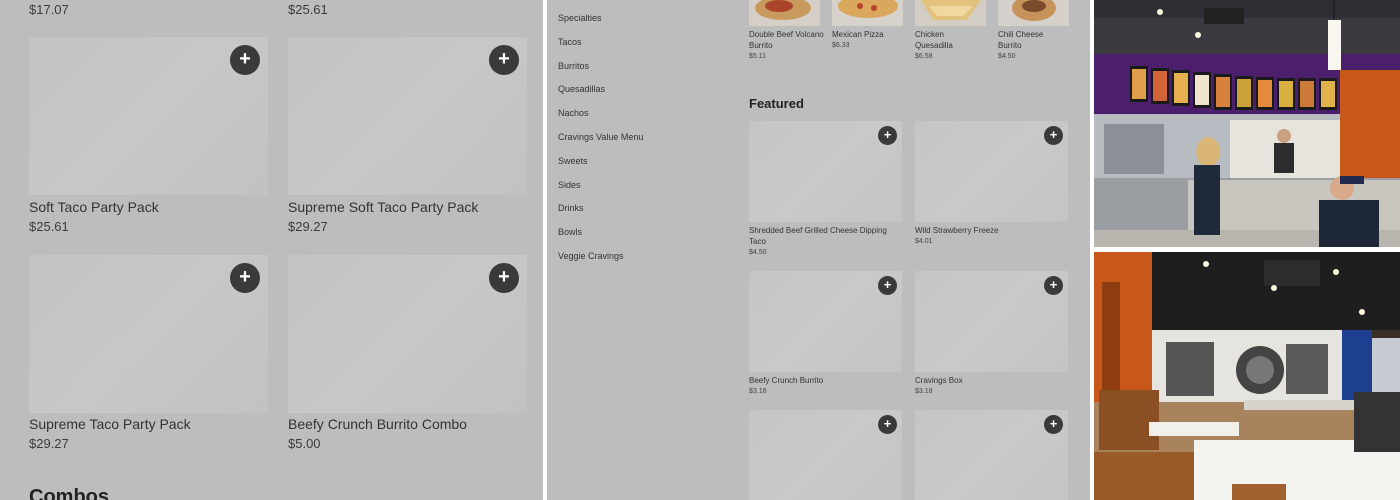 The image size is (1400, 500). I want to click on item-price: $17.07, so click(49, 9).